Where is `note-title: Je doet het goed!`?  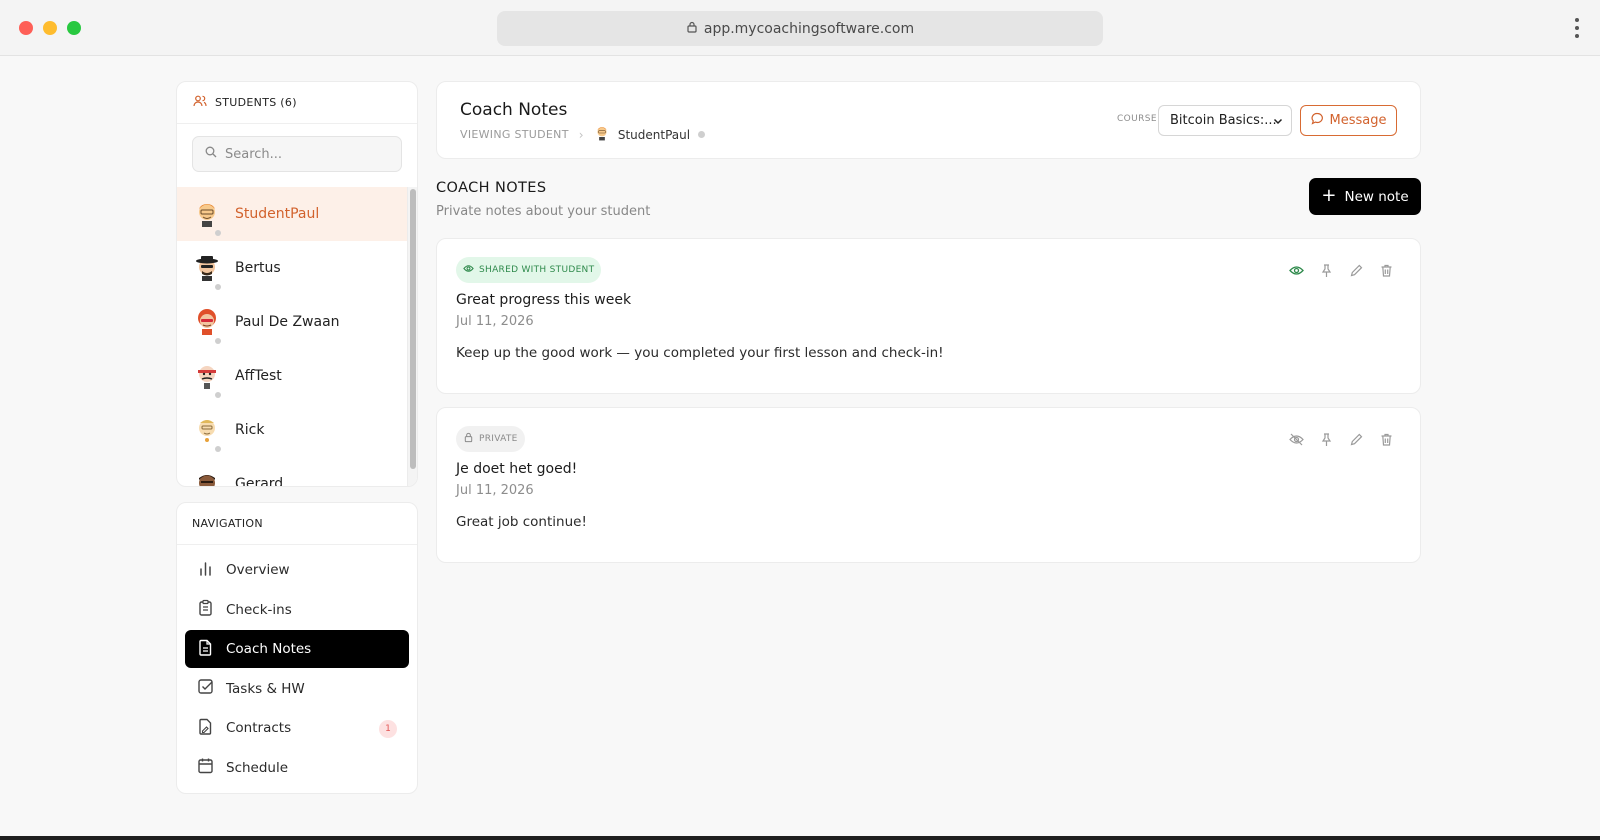 note-title: Je doet het goed! is located at coordinates (517, 469).